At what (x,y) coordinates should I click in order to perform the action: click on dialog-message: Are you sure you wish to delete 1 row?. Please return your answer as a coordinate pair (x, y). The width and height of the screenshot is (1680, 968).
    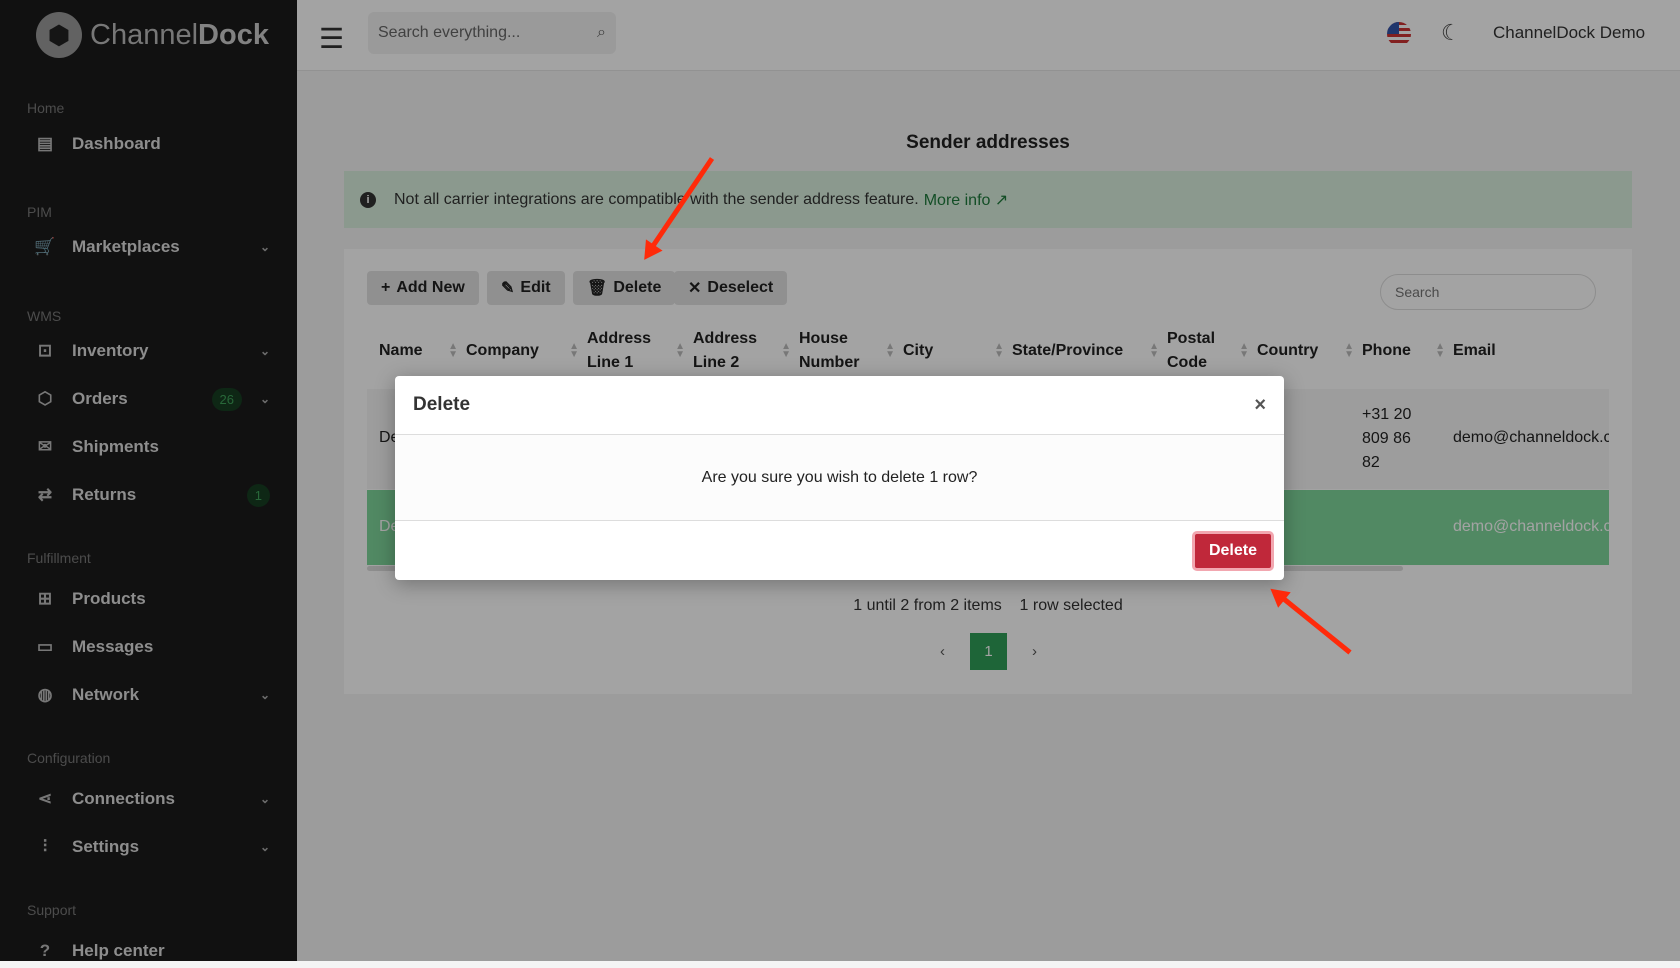
    Looking at the image, I should click on (839, 478).